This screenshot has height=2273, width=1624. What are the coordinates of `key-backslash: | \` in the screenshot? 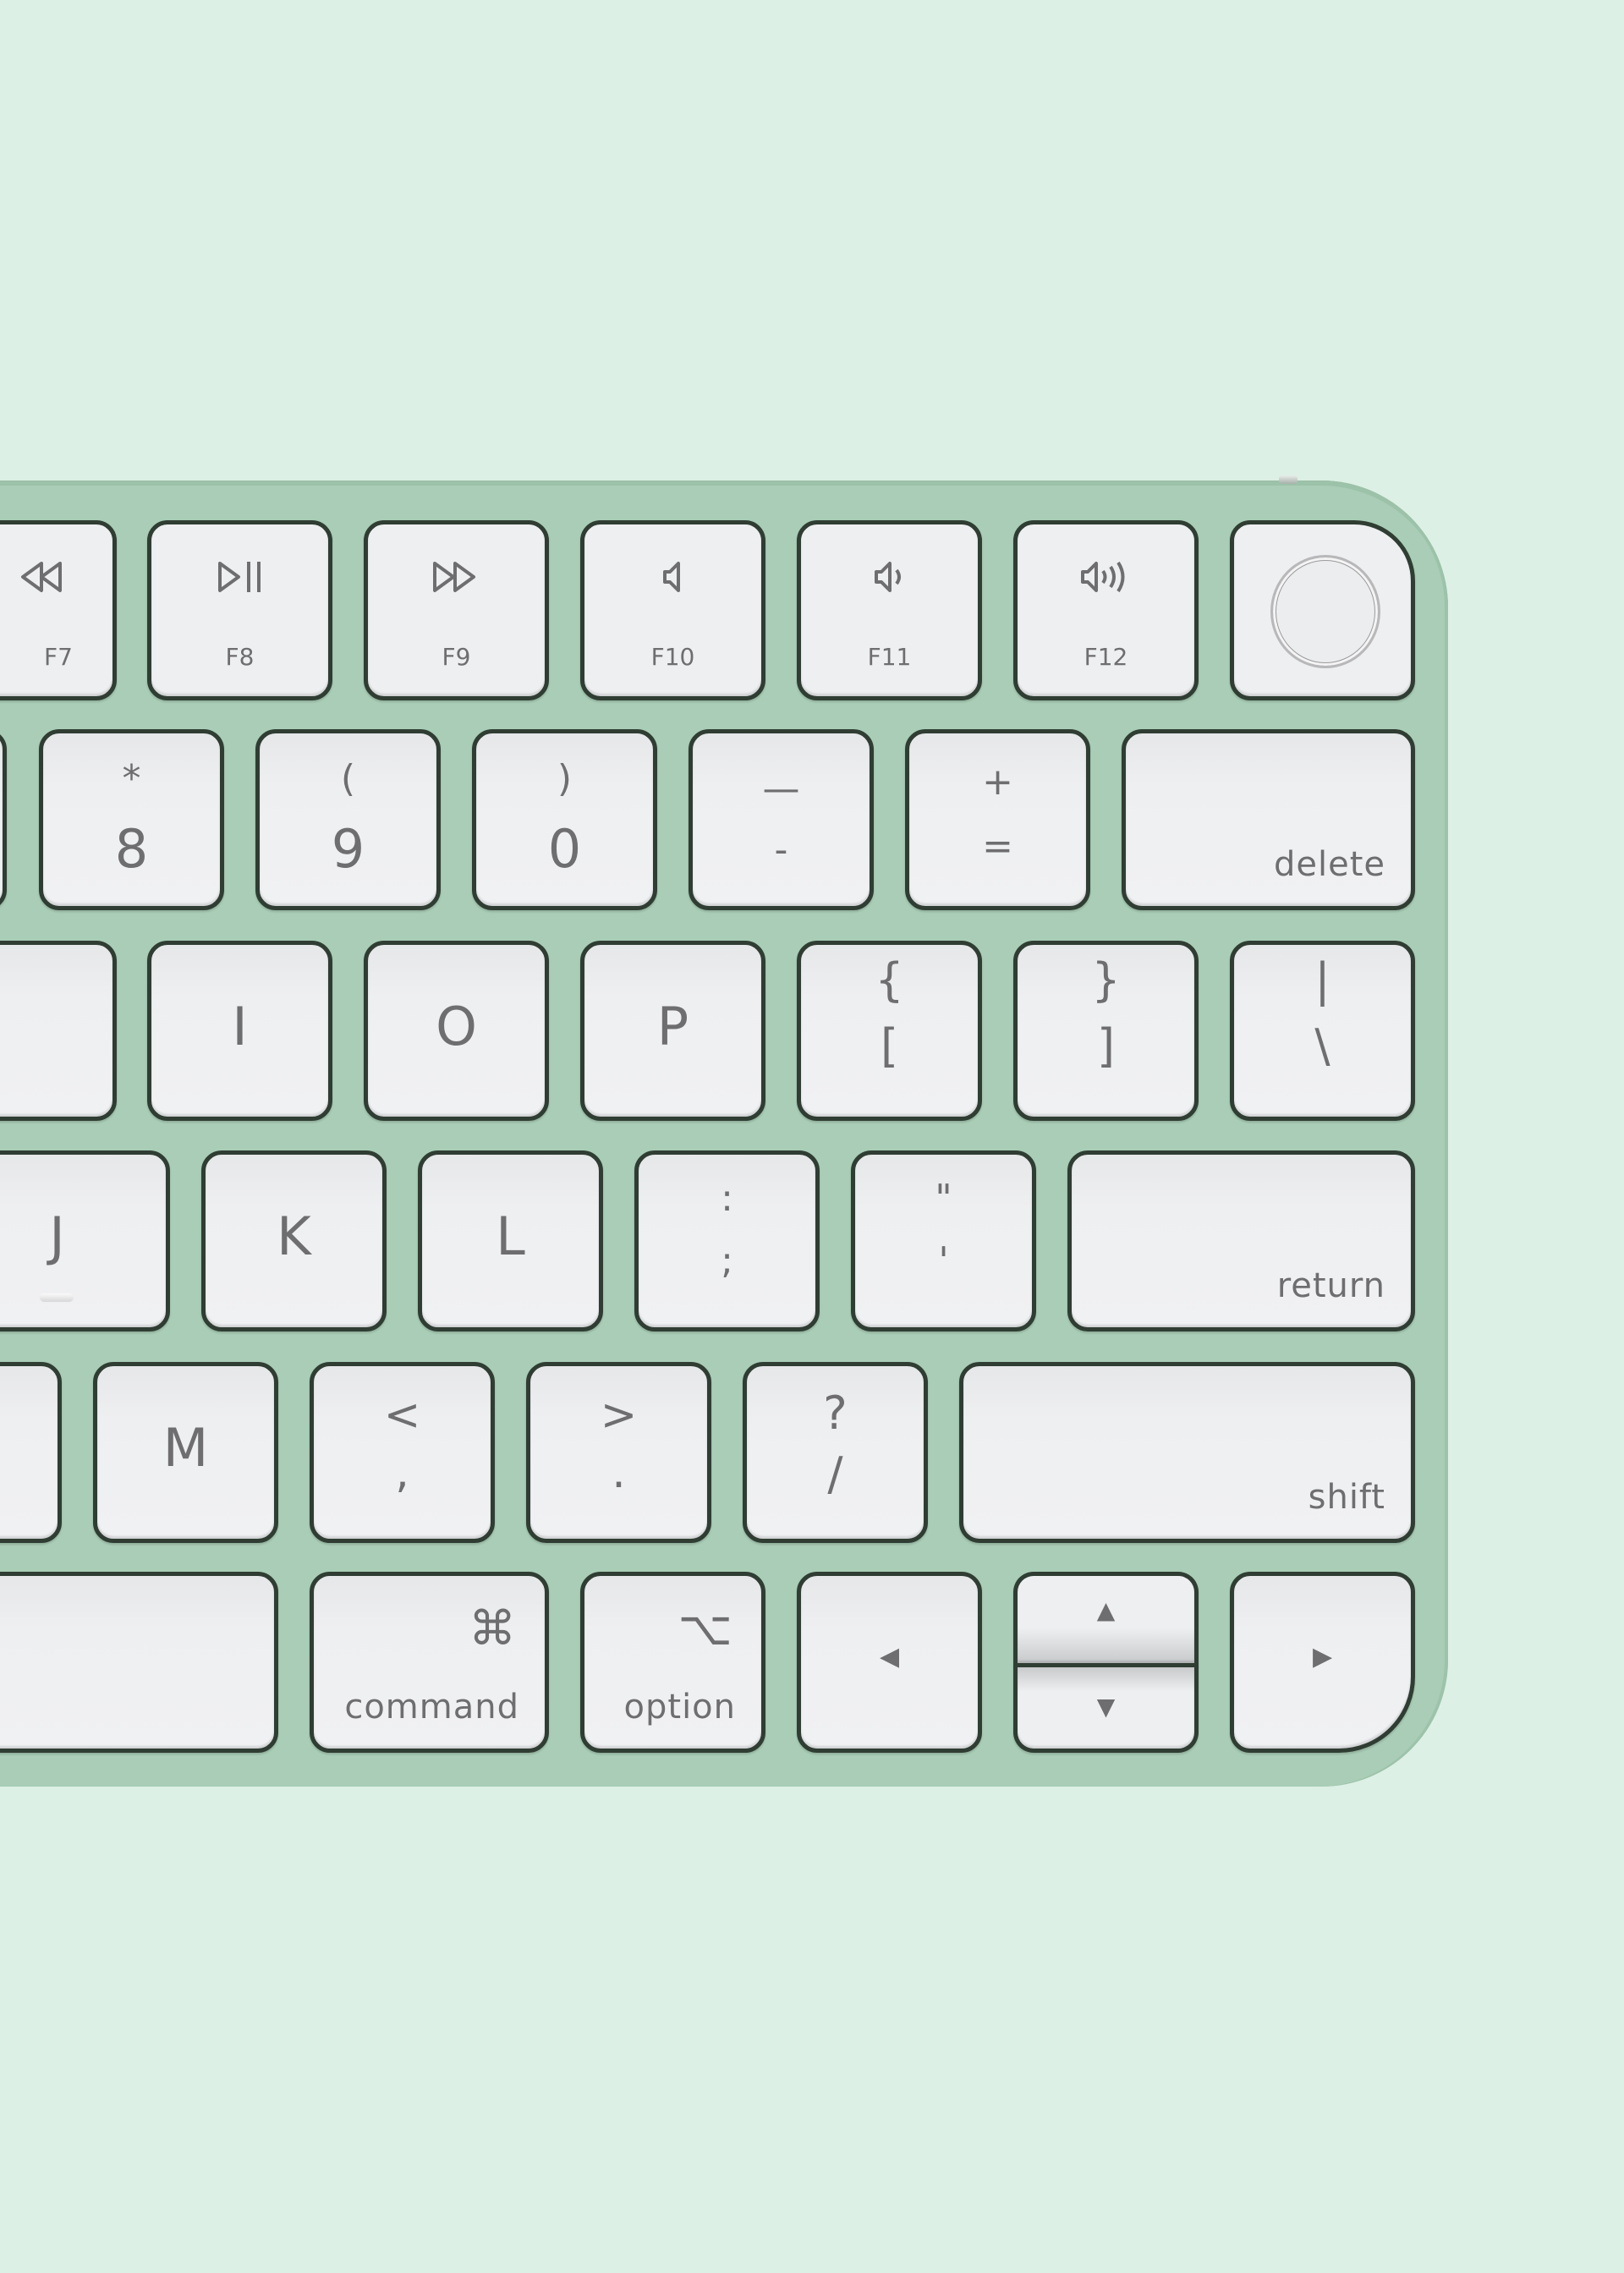 It's located at (1323, 1031).